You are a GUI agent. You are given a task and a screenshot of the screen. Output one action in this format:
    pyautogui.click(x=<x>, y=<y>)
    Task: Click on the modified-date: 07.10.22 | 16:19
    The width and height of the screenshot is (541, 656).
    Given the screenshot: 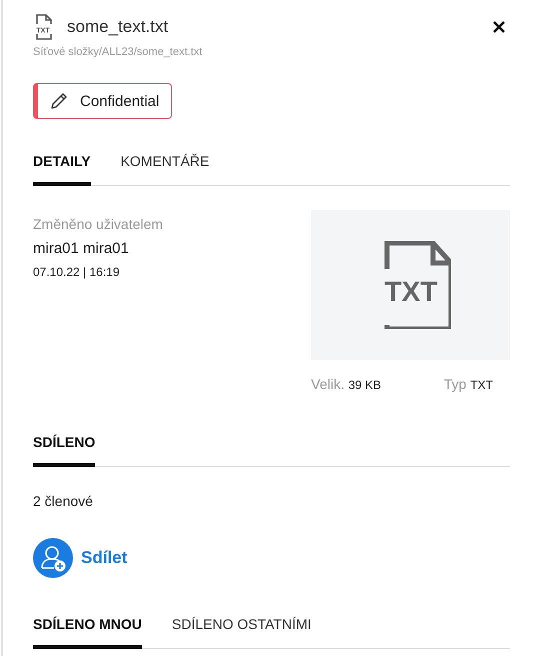 What is the action you would take?
    pyautogui.click(x=77, y=272)
    